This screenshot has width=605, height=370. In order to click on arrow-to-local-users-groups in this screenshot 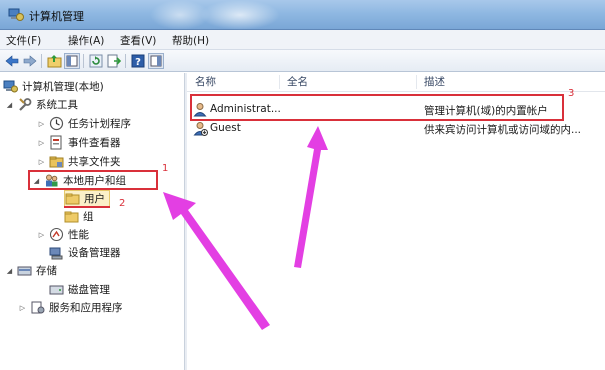, I will do `click(216, 261)`.